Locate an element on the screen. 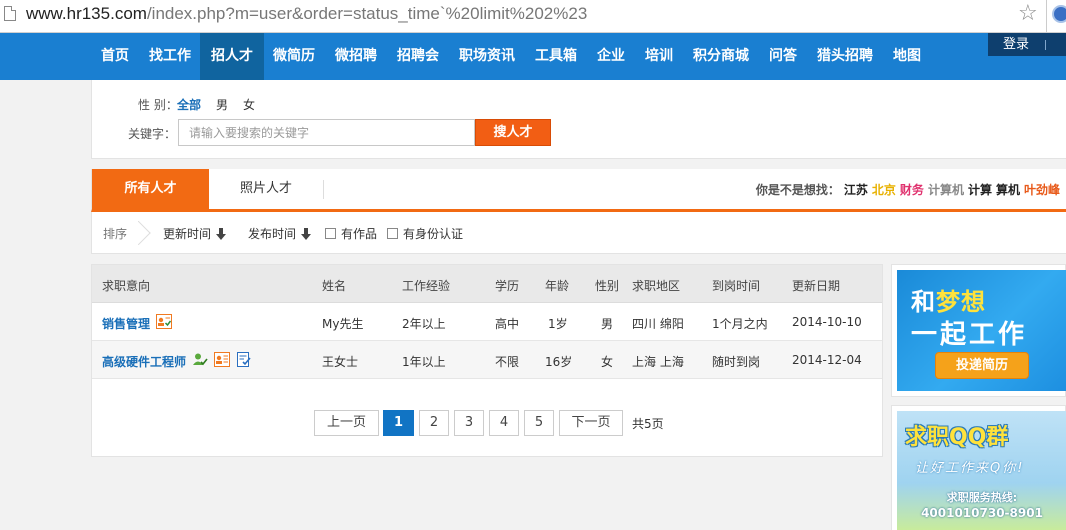 This screenshot has height=530, width=1066. nav-item-qa: 问答 is located at coordinates (783, 56).